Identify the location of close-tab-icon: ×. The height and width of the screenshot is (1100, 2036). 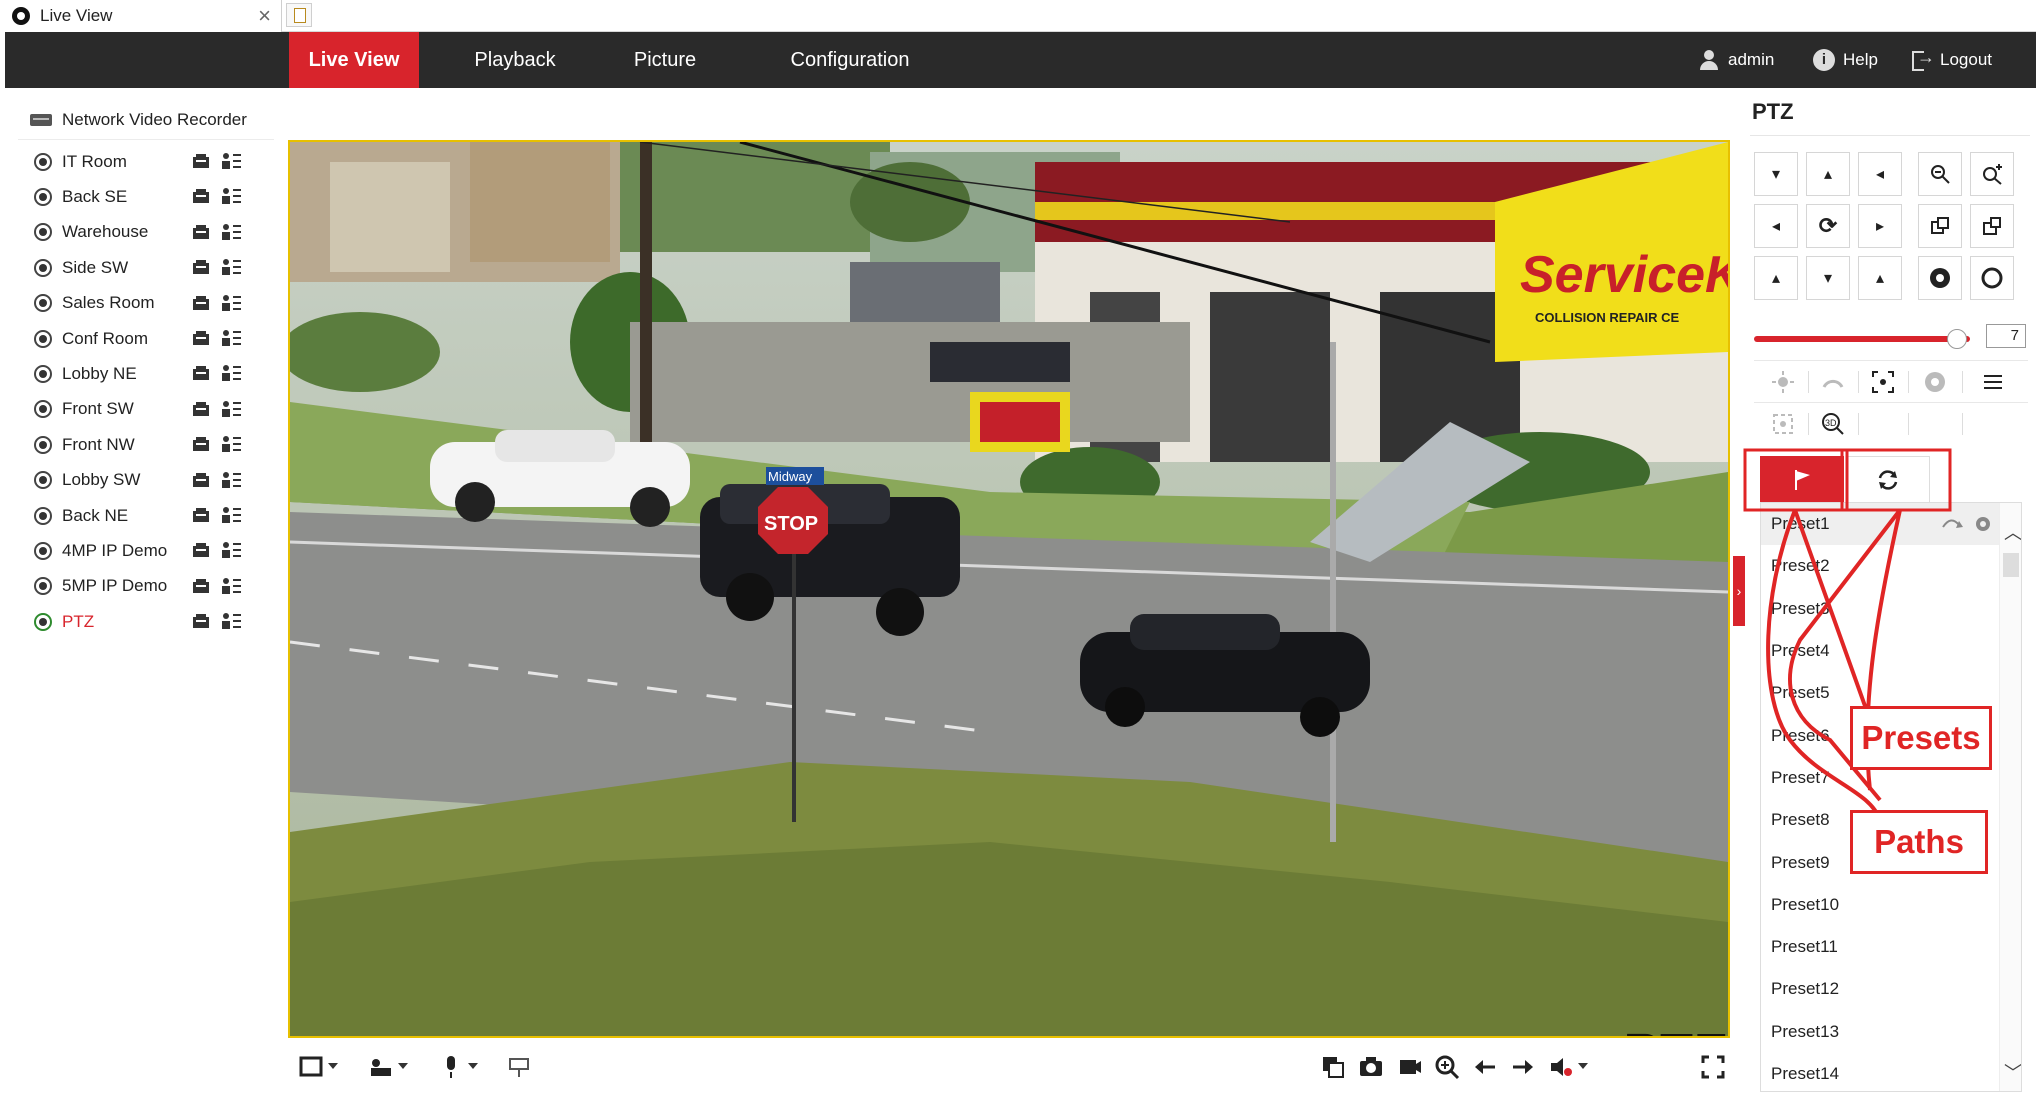
(264, 16).